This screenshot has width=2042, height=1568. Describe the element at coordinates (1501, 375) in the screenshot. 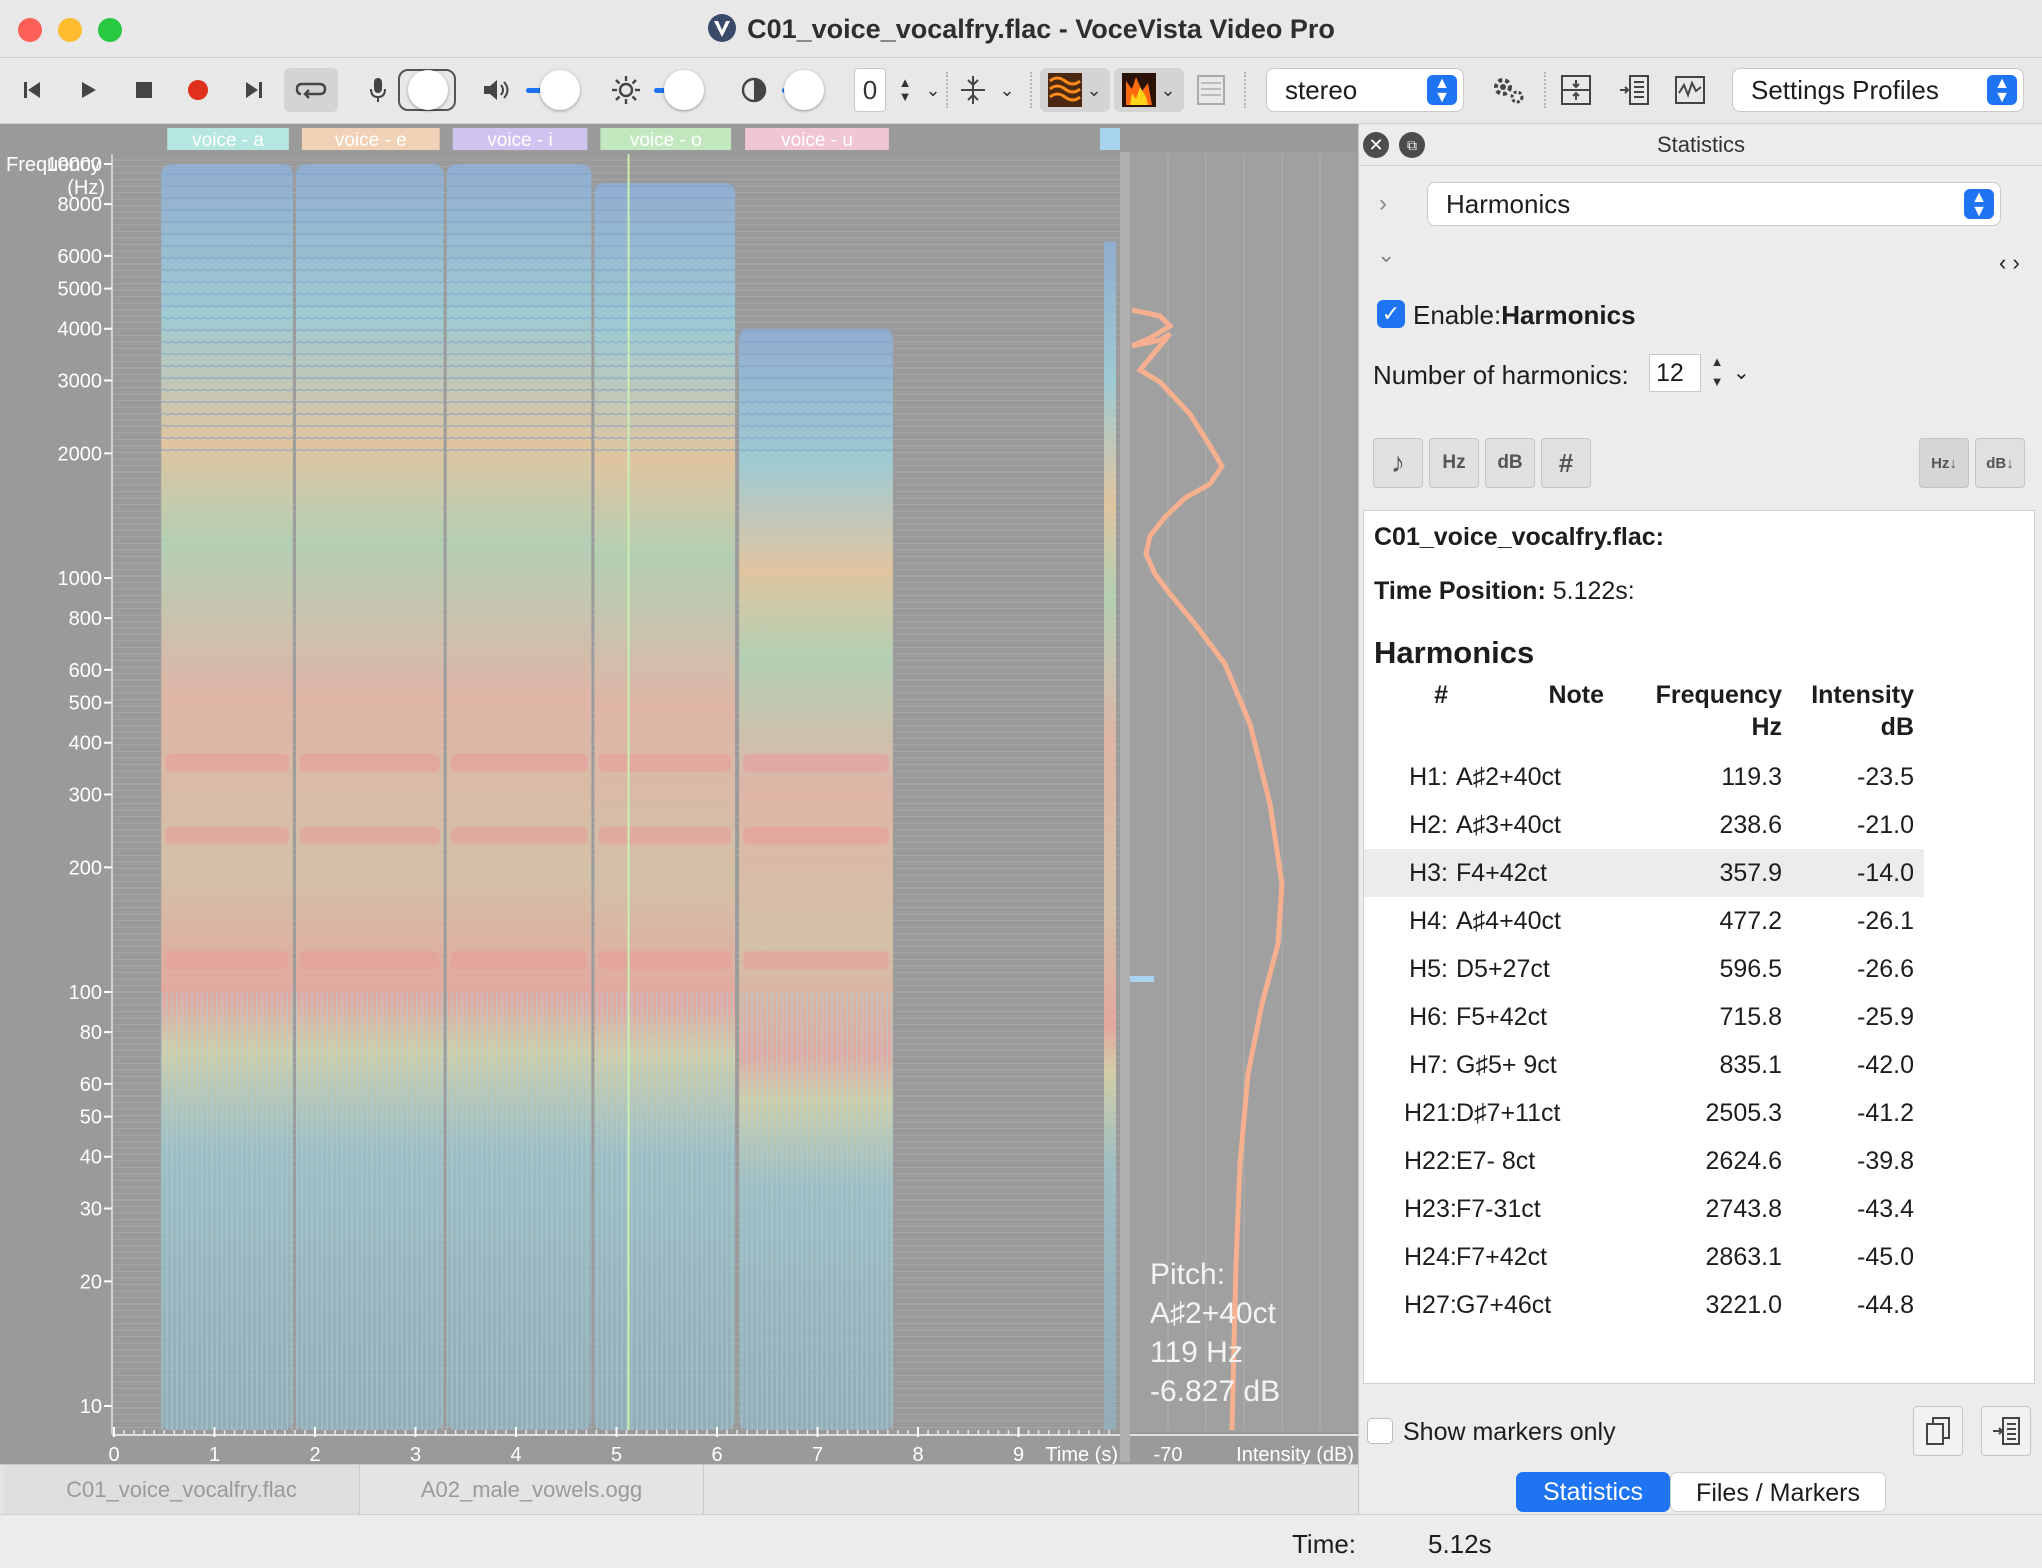

I see `num-harmonics-label: Number of harmonics:` at that location.